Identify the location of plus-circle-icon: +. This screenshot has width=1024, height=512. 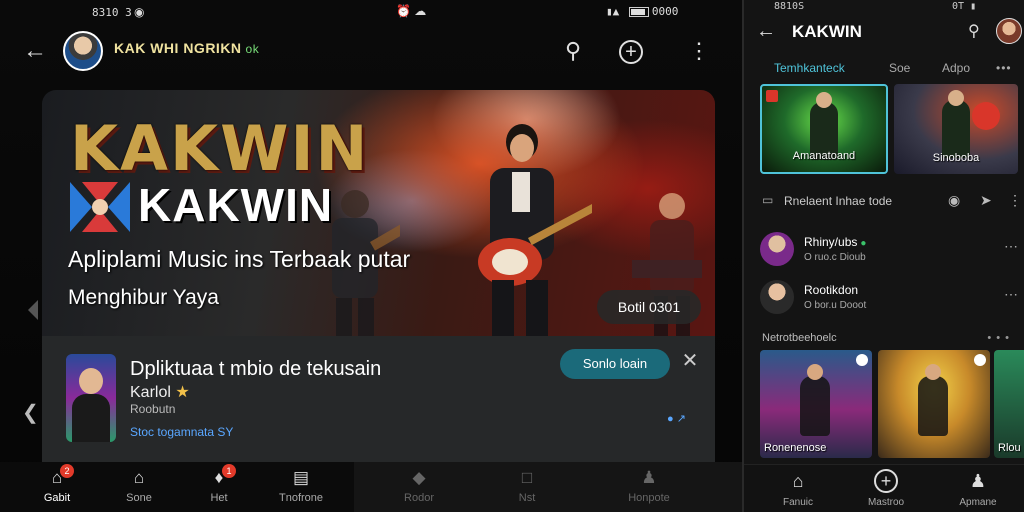
(886, 481).